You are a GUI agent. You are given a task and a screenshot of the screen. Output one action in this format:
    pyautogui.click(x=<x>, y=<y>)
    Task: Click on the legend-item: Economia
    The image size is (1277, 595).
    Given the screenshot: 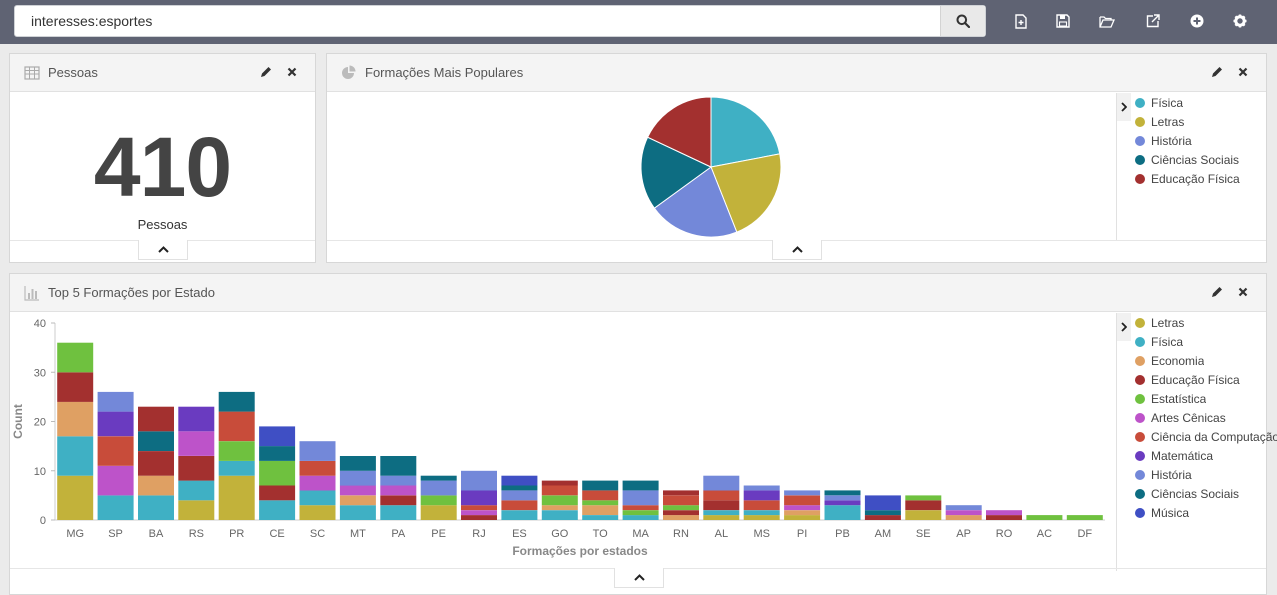 What is the action you would take?
    pyautogui.click(x=1206, y=360)
    